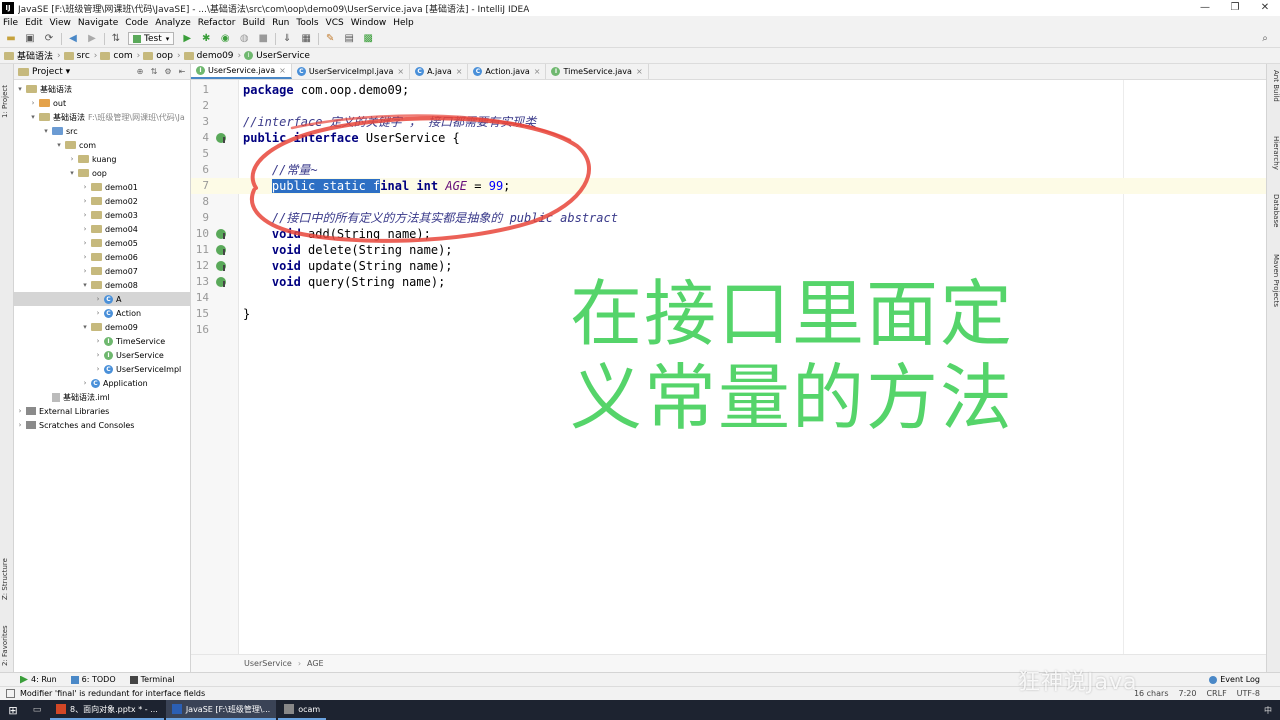 This screenshot has width=1280, height=720. Describe the element at coordinates (728, 90) in the screenshot. I see `code-line: 1 package com.oop.demo09;` at that location.